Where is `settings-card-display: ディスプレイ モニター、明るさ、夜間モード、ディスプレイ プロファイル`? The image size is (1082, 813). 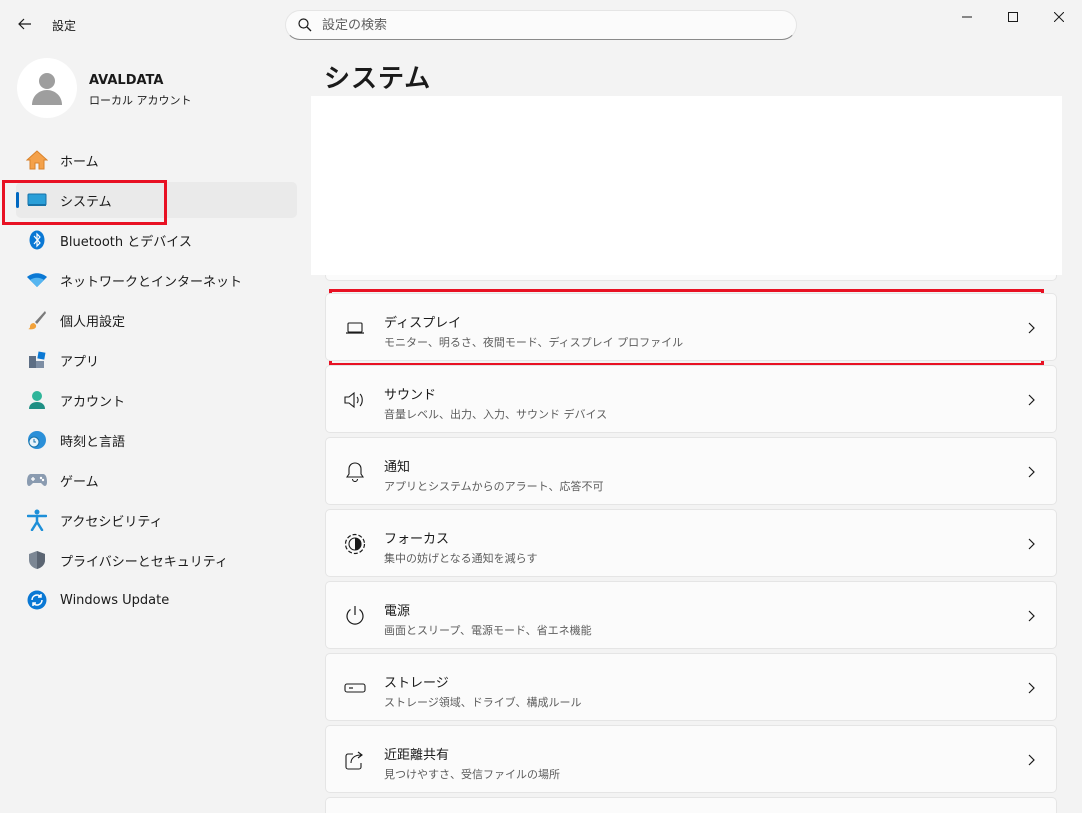
settings-card-display: ディスプレイ モニター、明るさ、夜間モード、ディスプレイ プロファイル is located at coordinates (691, 327).